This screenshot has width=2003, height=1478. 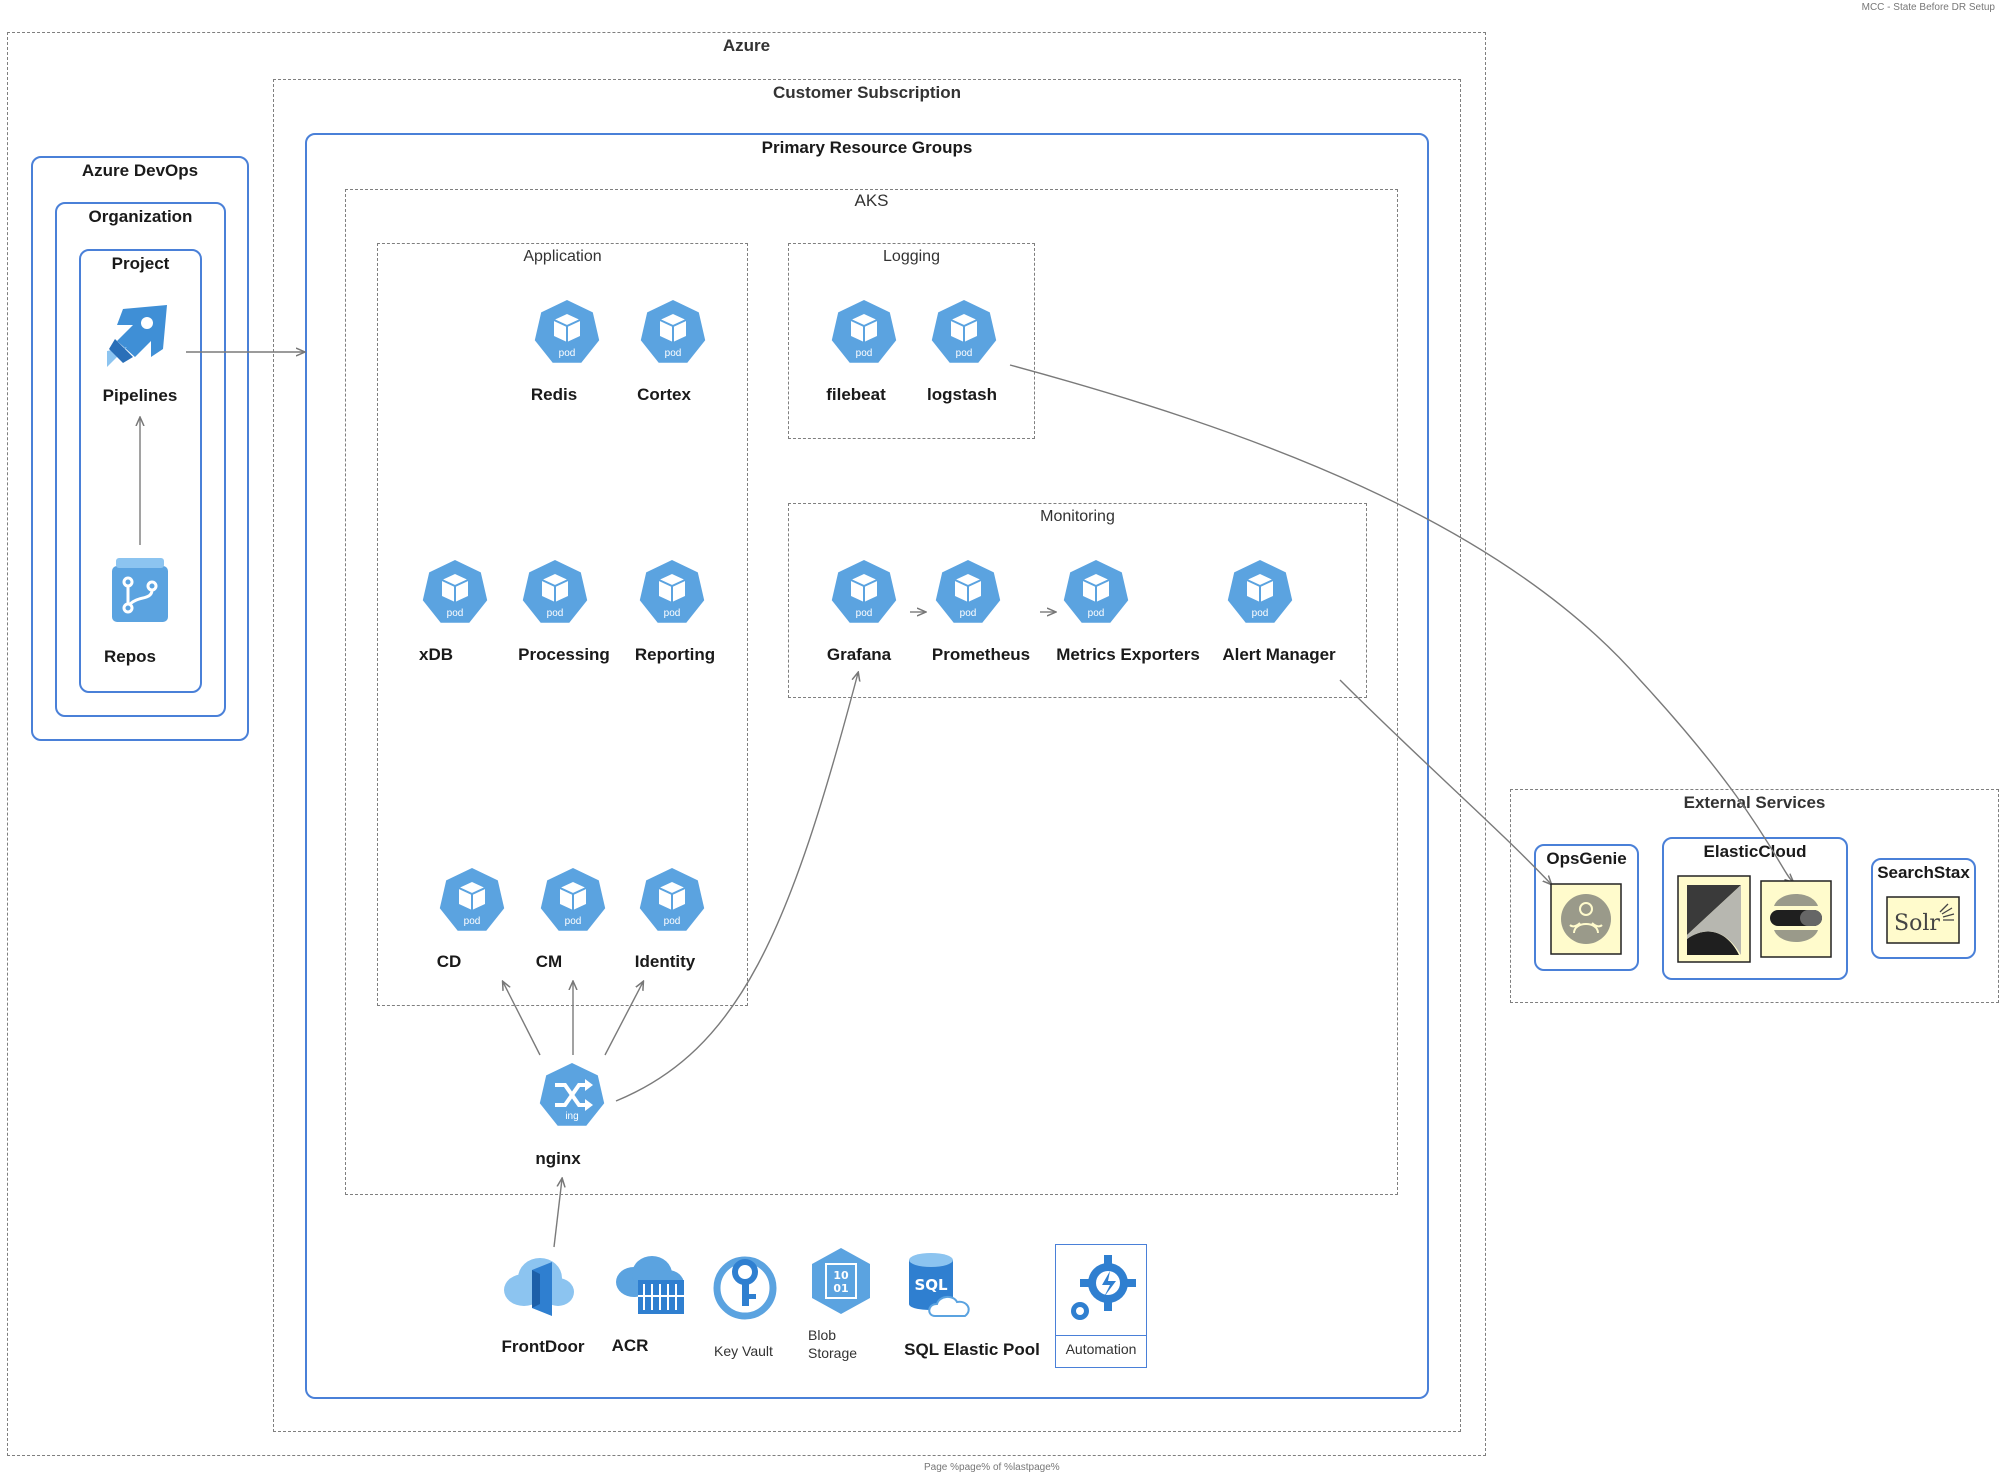 What do you see at coordinates (964, 331) in the screenshot?
I see `pod-logstash-icon: pod` at bounding box center [964, 331].